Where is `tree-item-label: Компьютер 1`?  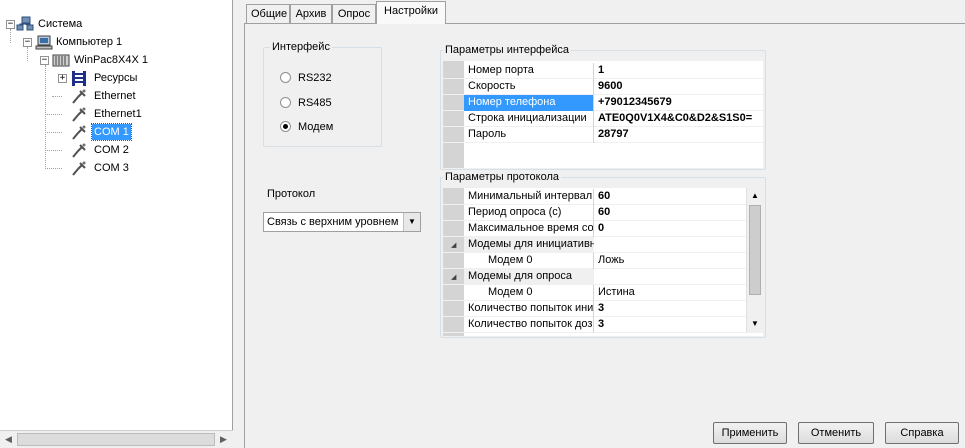 tree-item-label: Компьютер 1 is located at coordinates (89, 42).